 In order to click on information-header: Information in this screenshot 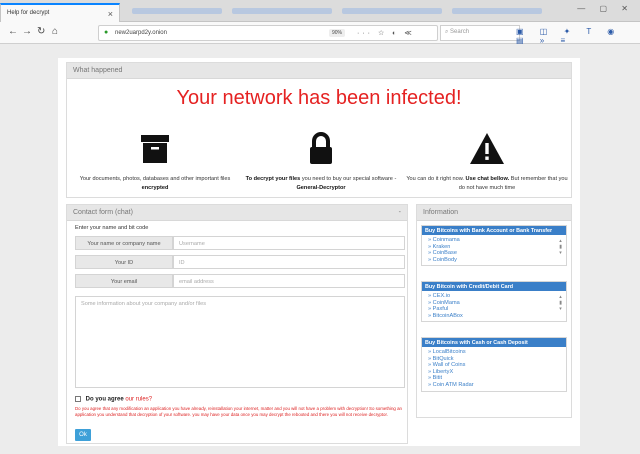, I will do `click(494, 213)`.